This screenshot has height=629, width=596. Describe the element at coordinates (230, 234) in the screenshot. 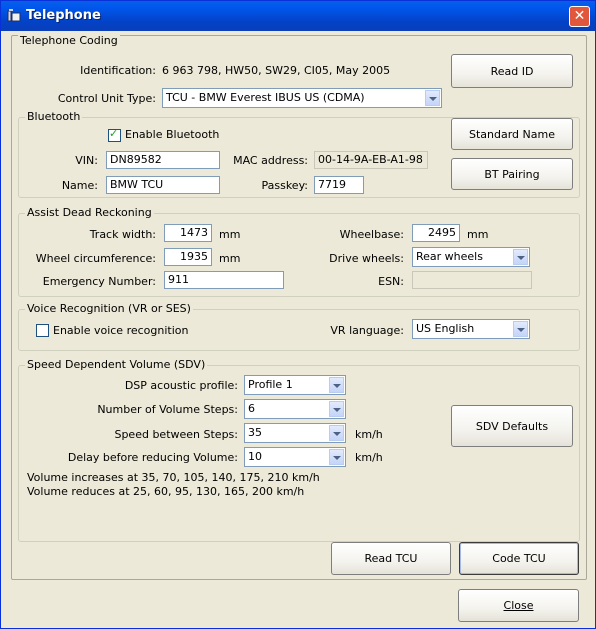

I see `track-width-unit: mm` at that location.